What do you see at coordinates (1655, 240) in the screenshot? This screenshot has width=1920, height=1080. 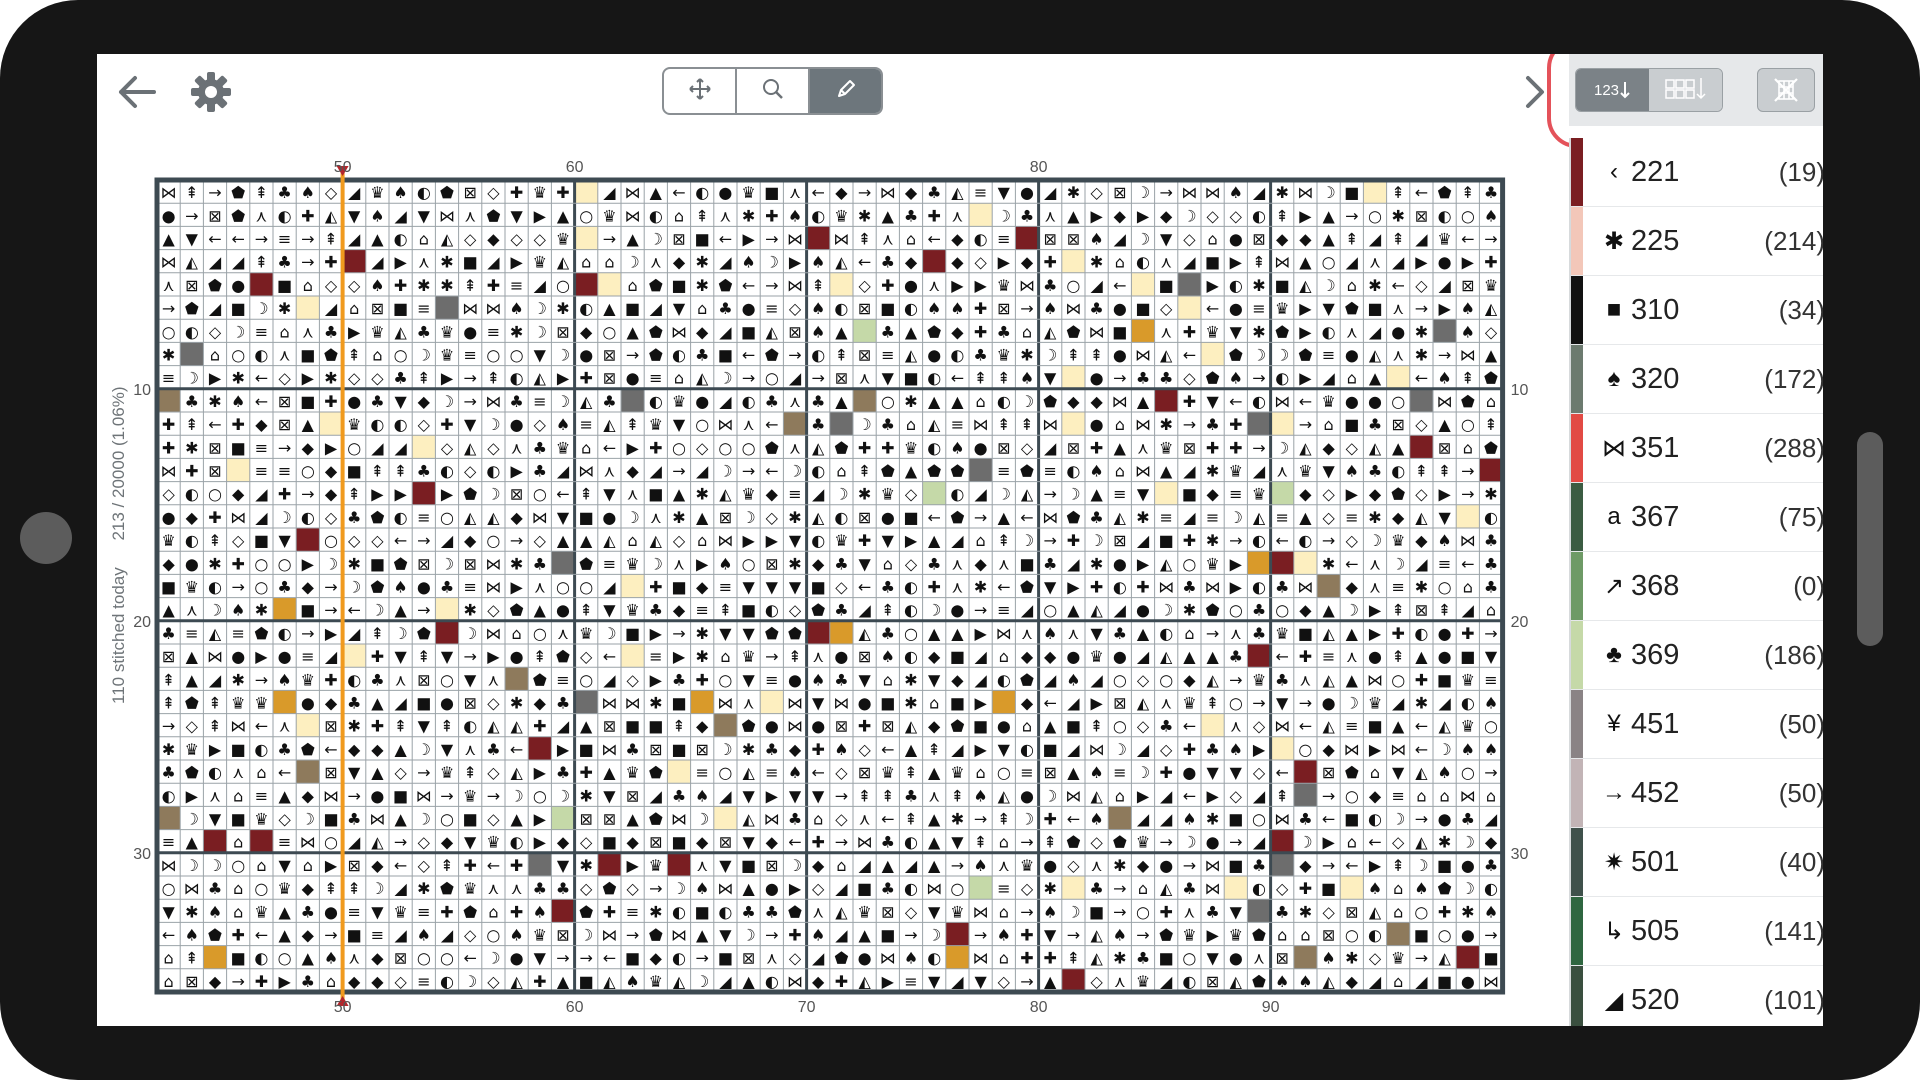 I see `thread-number: 225` at bounding box center [1655, 240].